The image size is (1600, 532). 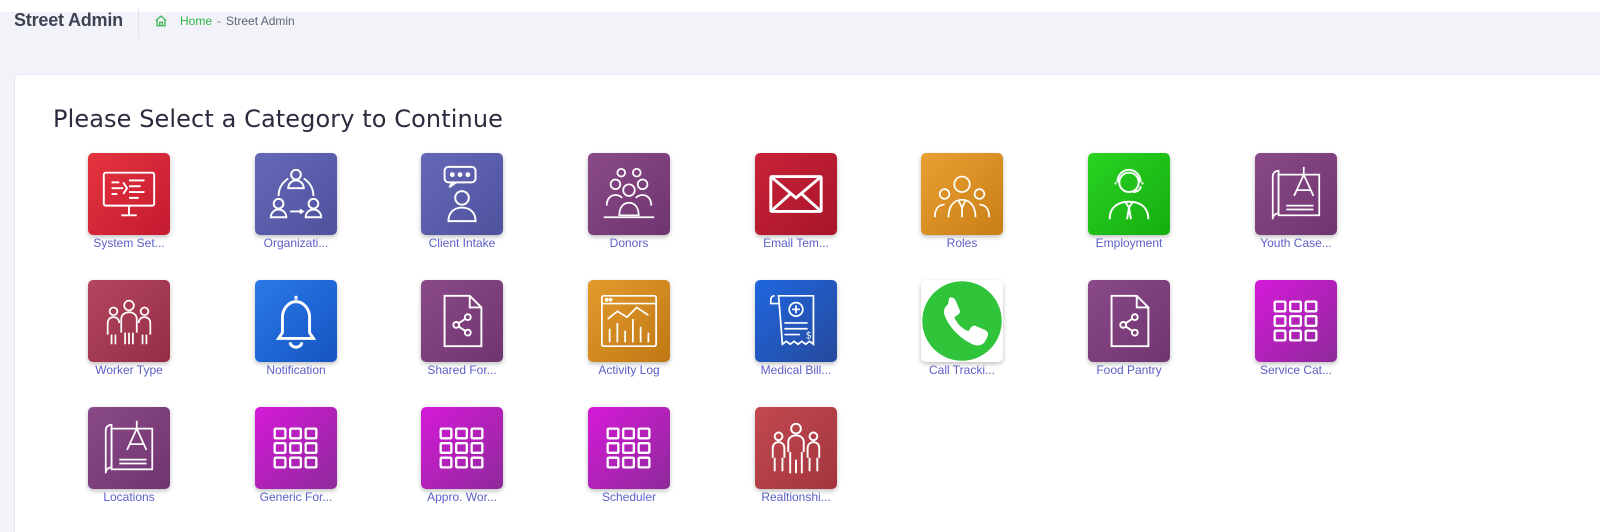 I want to click on employee-icon, so click(x=1129, y=194).